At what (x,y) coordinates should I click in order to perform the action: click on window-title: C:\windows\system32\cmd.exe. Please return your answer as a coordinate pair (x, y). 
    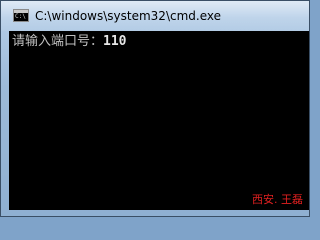
    Looking at the image, I should click on (128, 16).